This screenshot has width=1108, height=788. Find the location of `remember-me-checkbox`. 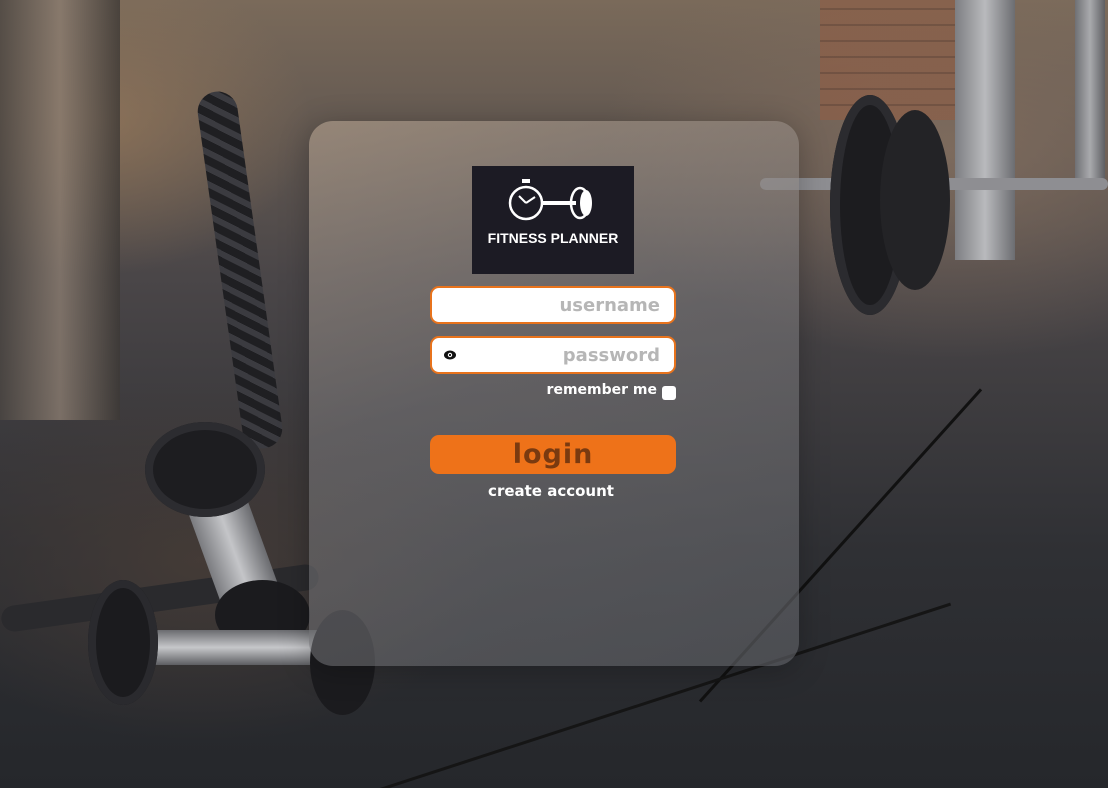

remember-me-checkbox is located at coordinates (669, 393).